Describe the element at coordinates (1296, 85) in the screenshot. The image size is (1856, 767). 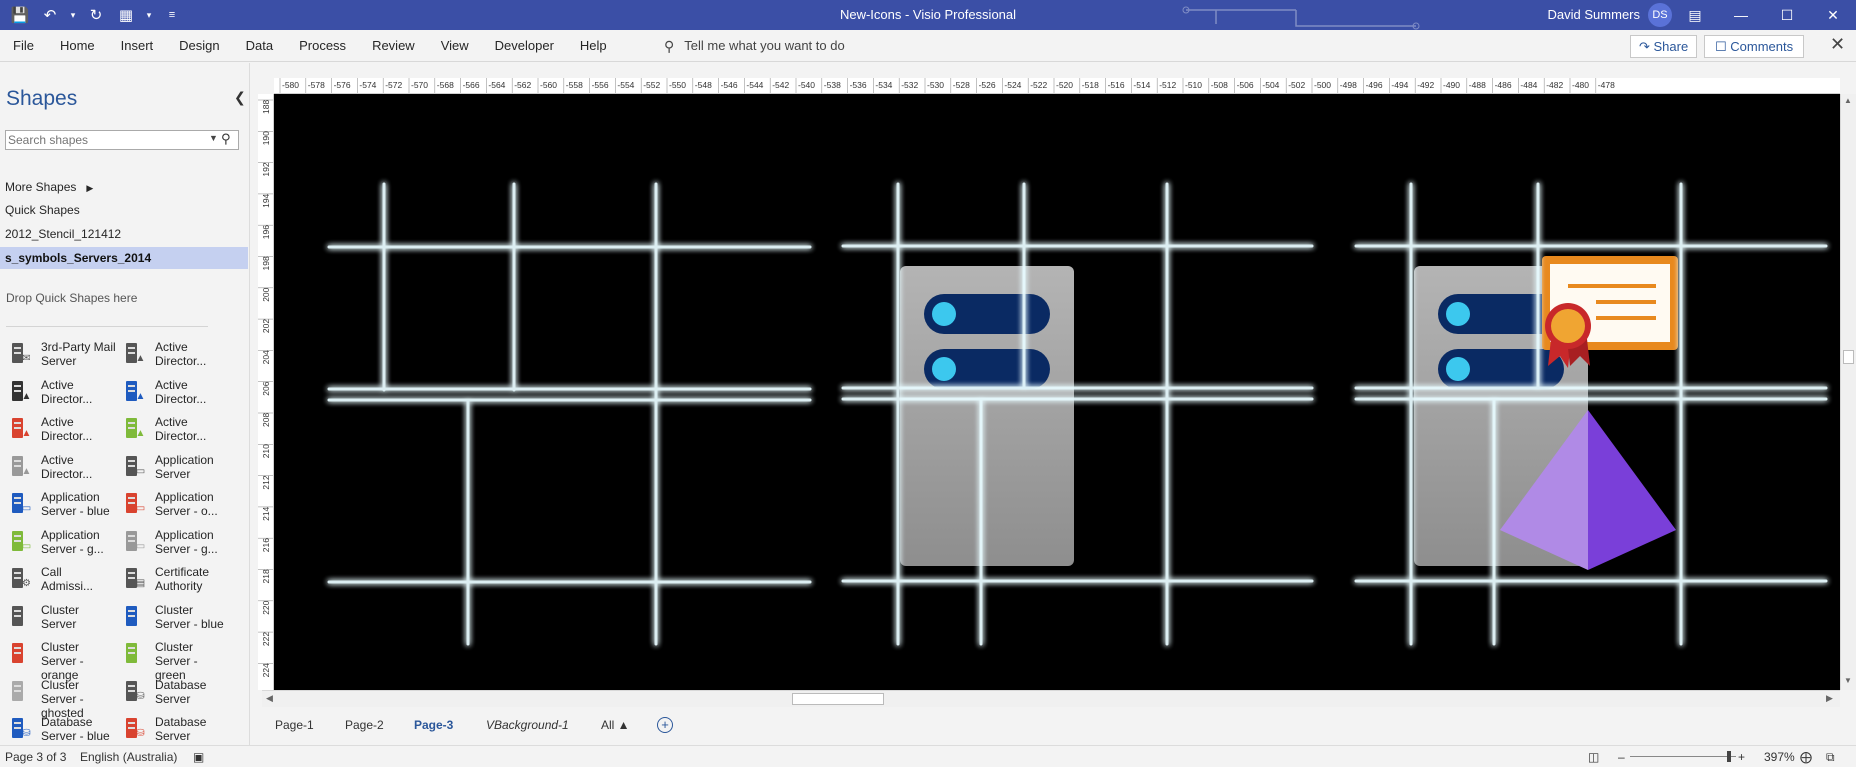
I see `ruler-label: -502` at that location.